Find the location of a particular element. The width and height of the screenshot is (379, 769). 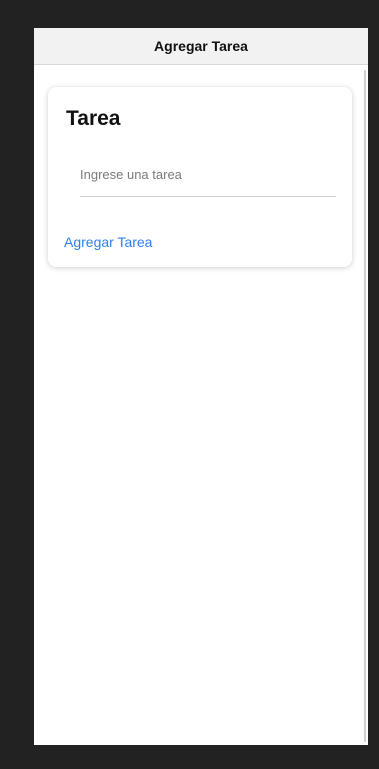

card-title: Tarea is located at coordinates (93, 118).